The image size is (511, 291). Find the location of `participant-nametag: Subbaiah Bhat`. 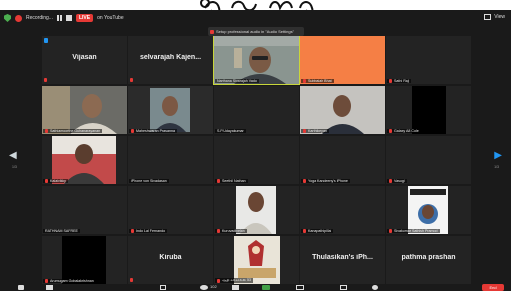

participant-nametag: Subbaiah Bhat is located at coordinates (317, 81).